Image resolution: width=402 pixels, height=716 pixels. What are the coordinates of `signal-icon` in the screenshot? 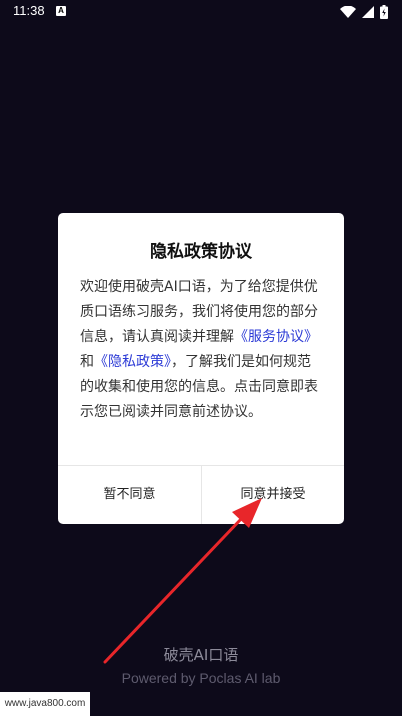 It's located at (368, 12).